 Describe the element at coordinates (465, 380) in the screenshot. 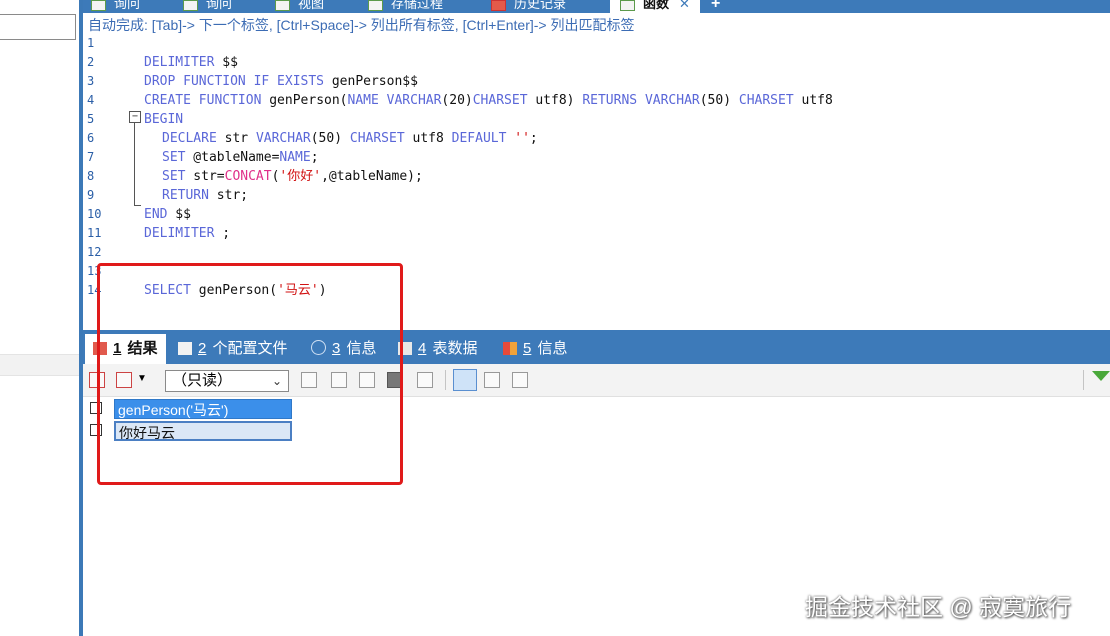

I see `grid-layout-icon` at that location.